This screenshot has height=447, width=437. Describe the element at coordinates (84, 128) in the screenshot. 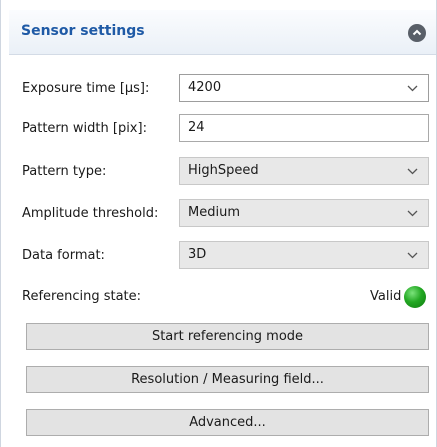

I see `pattern-width-label: Pattern width [pix]:` at that location.